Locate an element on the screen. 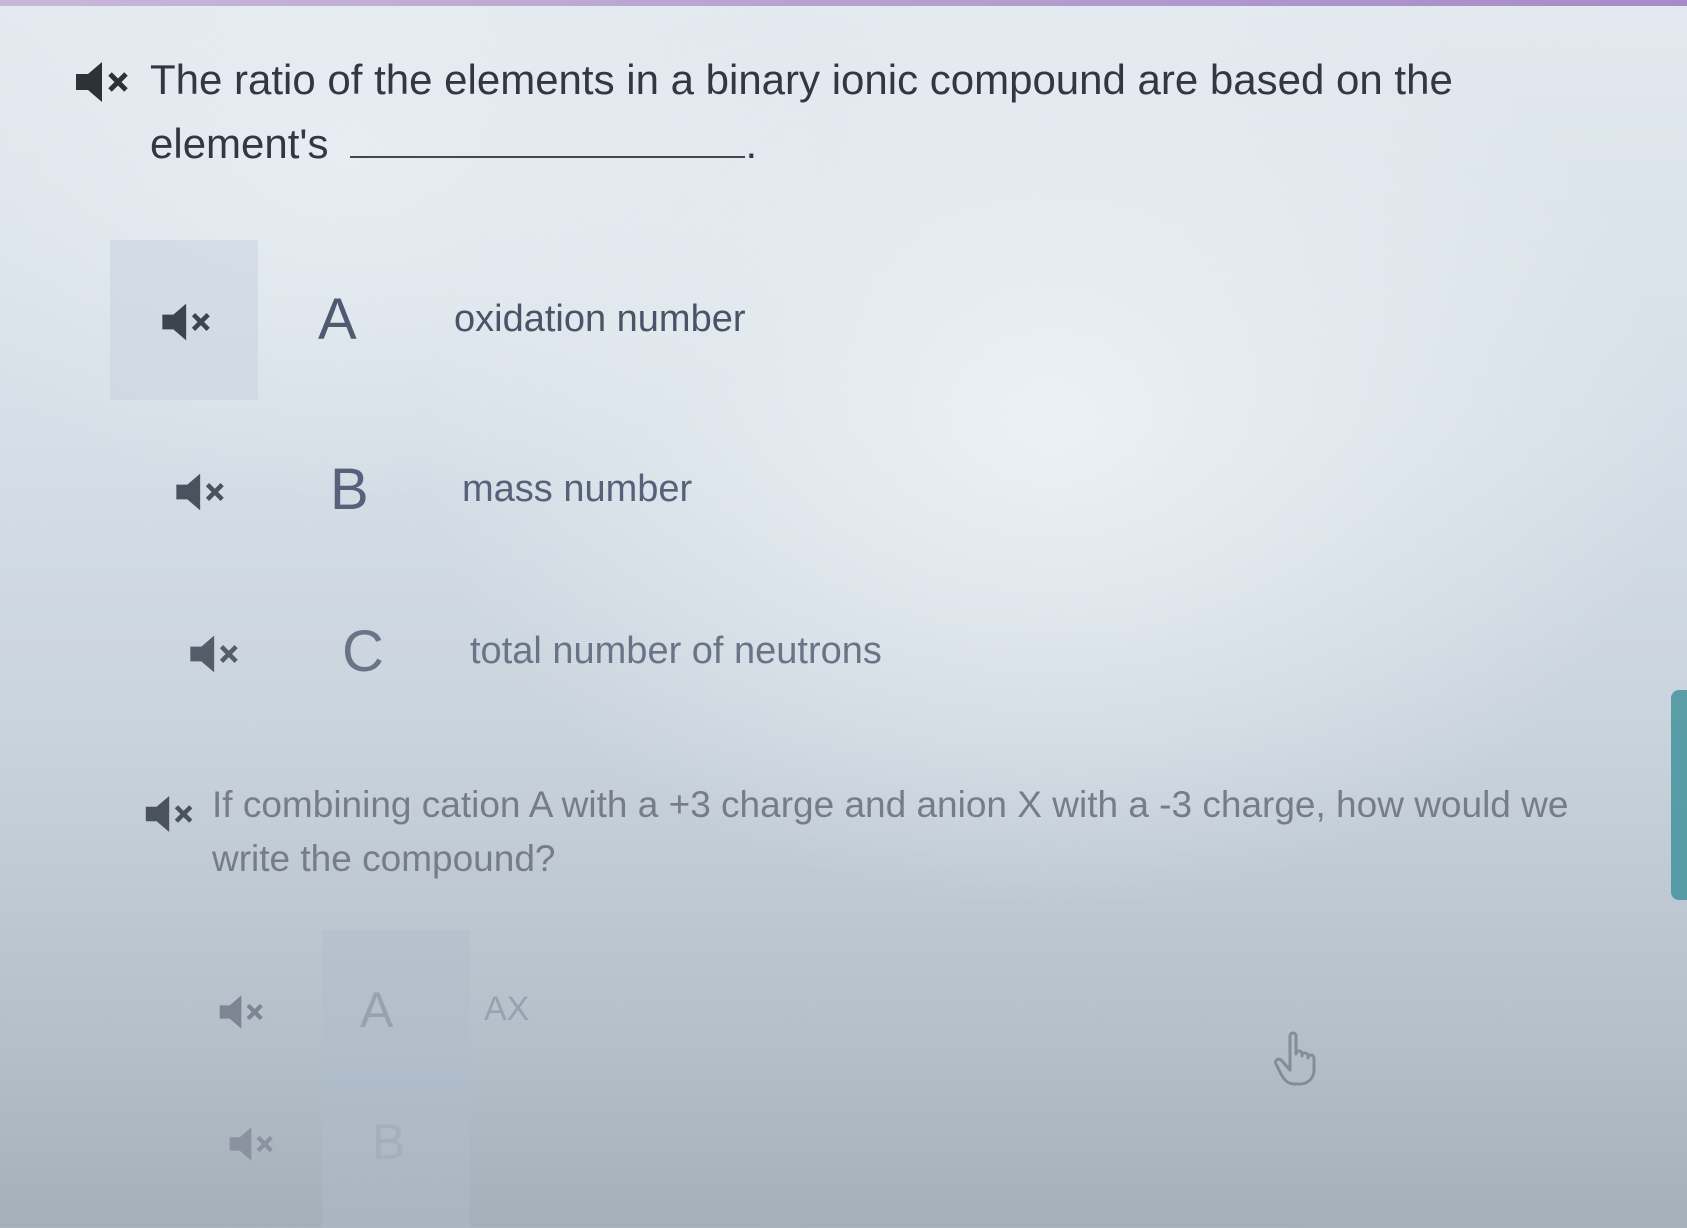  answer-choice-b: B is located at coordinates (880, 1149).